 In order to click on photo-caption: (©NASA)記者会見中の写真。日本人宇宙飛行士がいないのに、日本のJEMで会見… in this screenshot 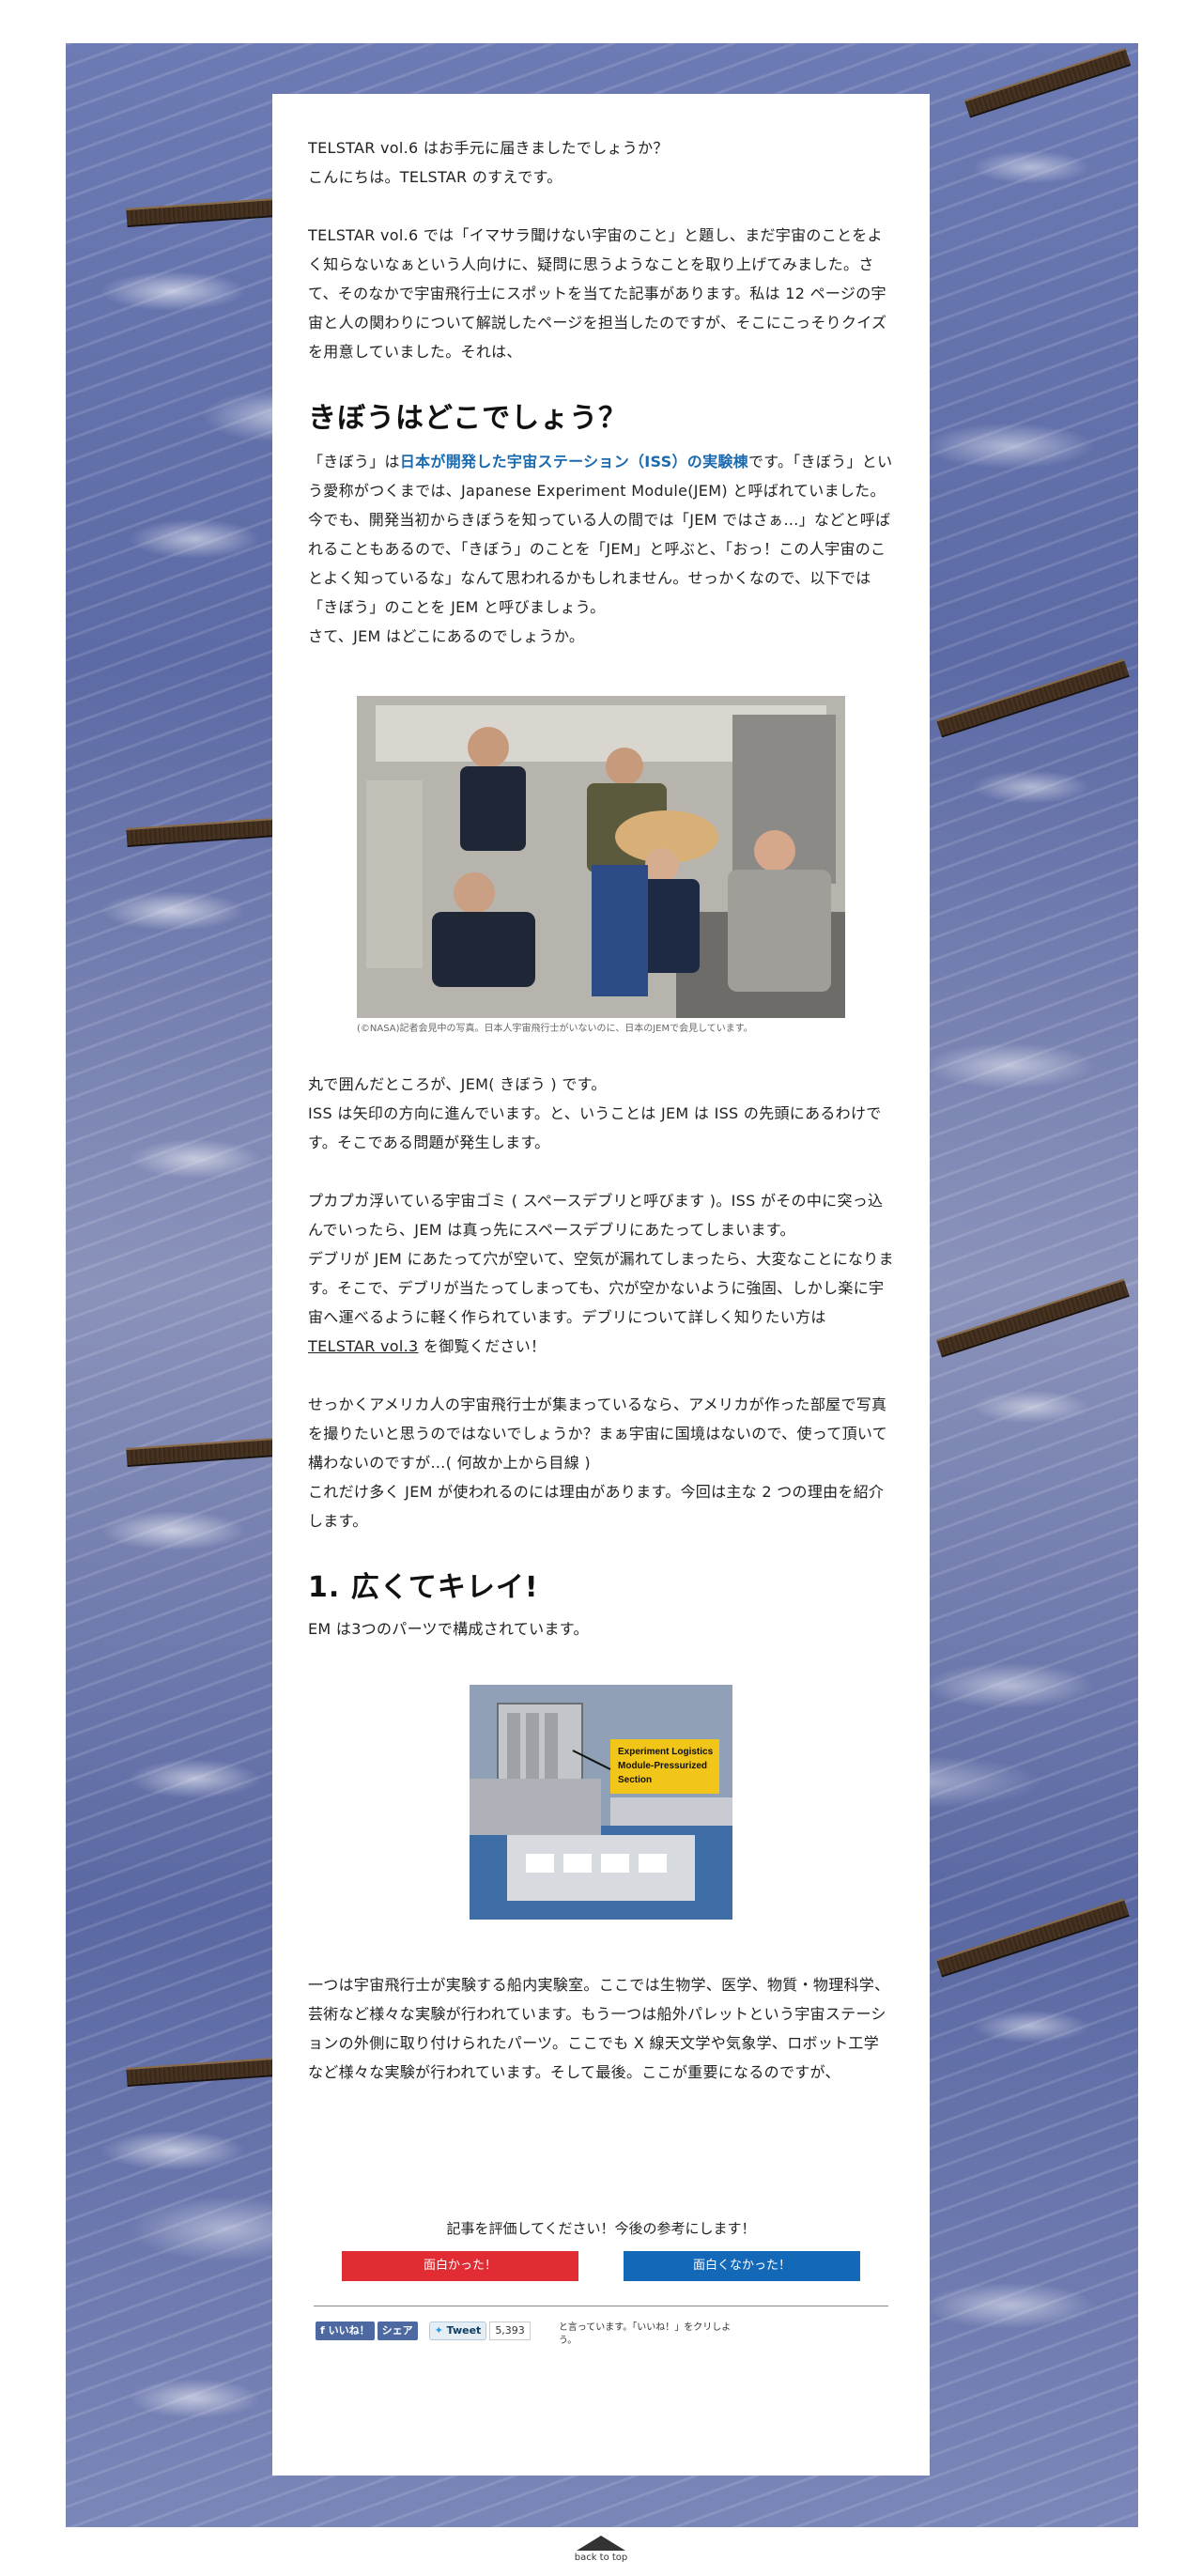, I will do `click(555, 1029)`.